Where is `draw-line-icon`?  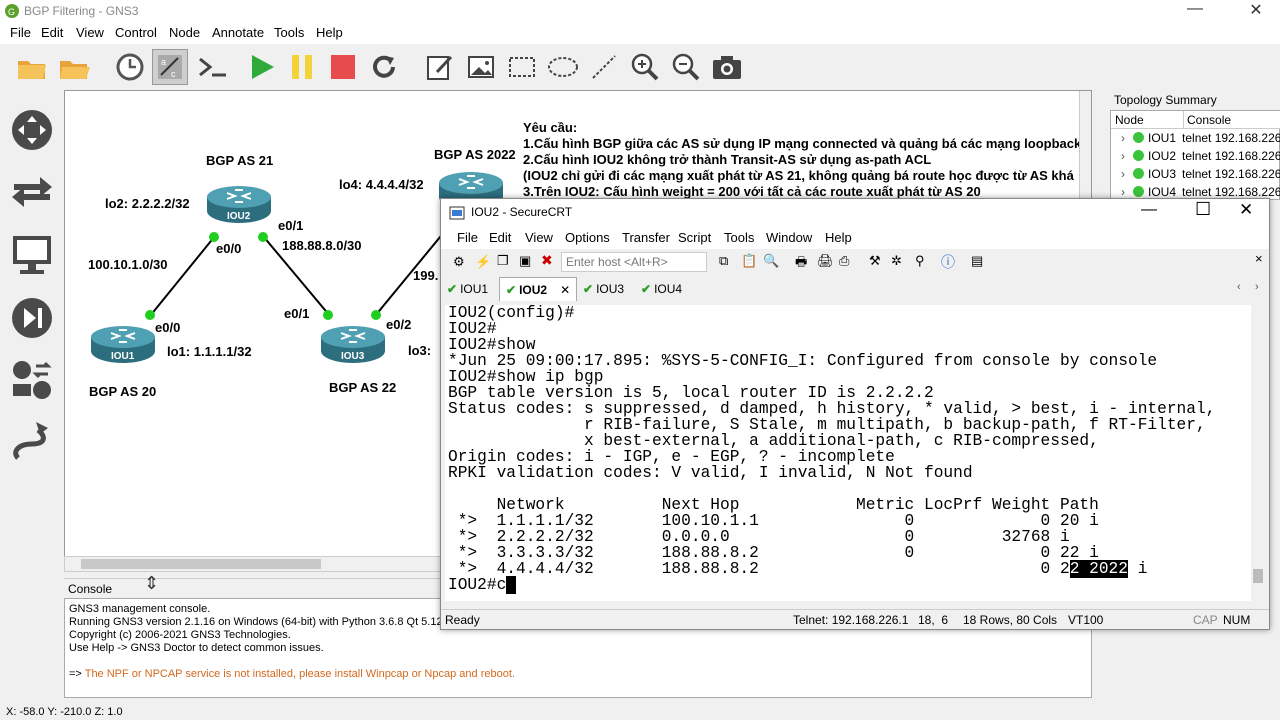
draw-line-icon is located at coordinates (604, 67).